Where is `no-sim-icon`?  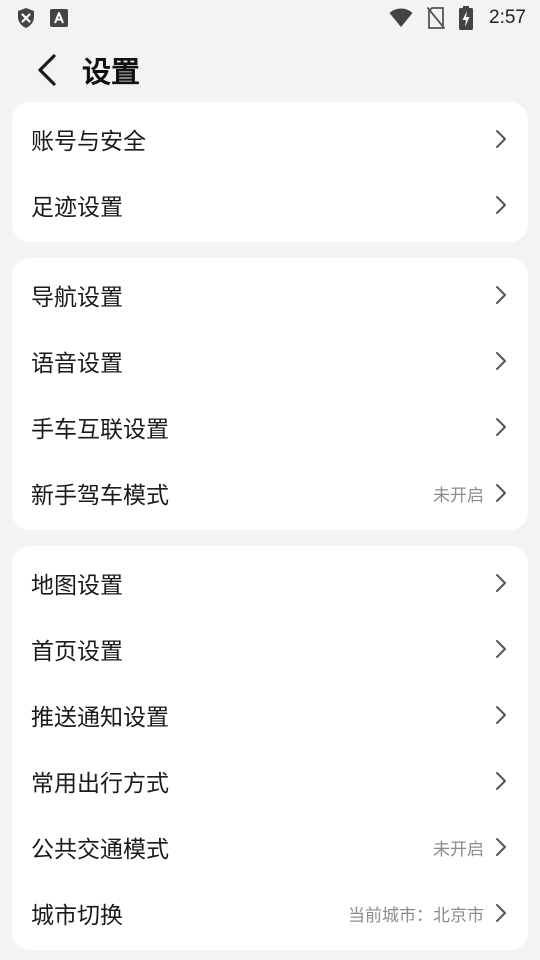
no-sim-icon is located at coordinates (436, 18).